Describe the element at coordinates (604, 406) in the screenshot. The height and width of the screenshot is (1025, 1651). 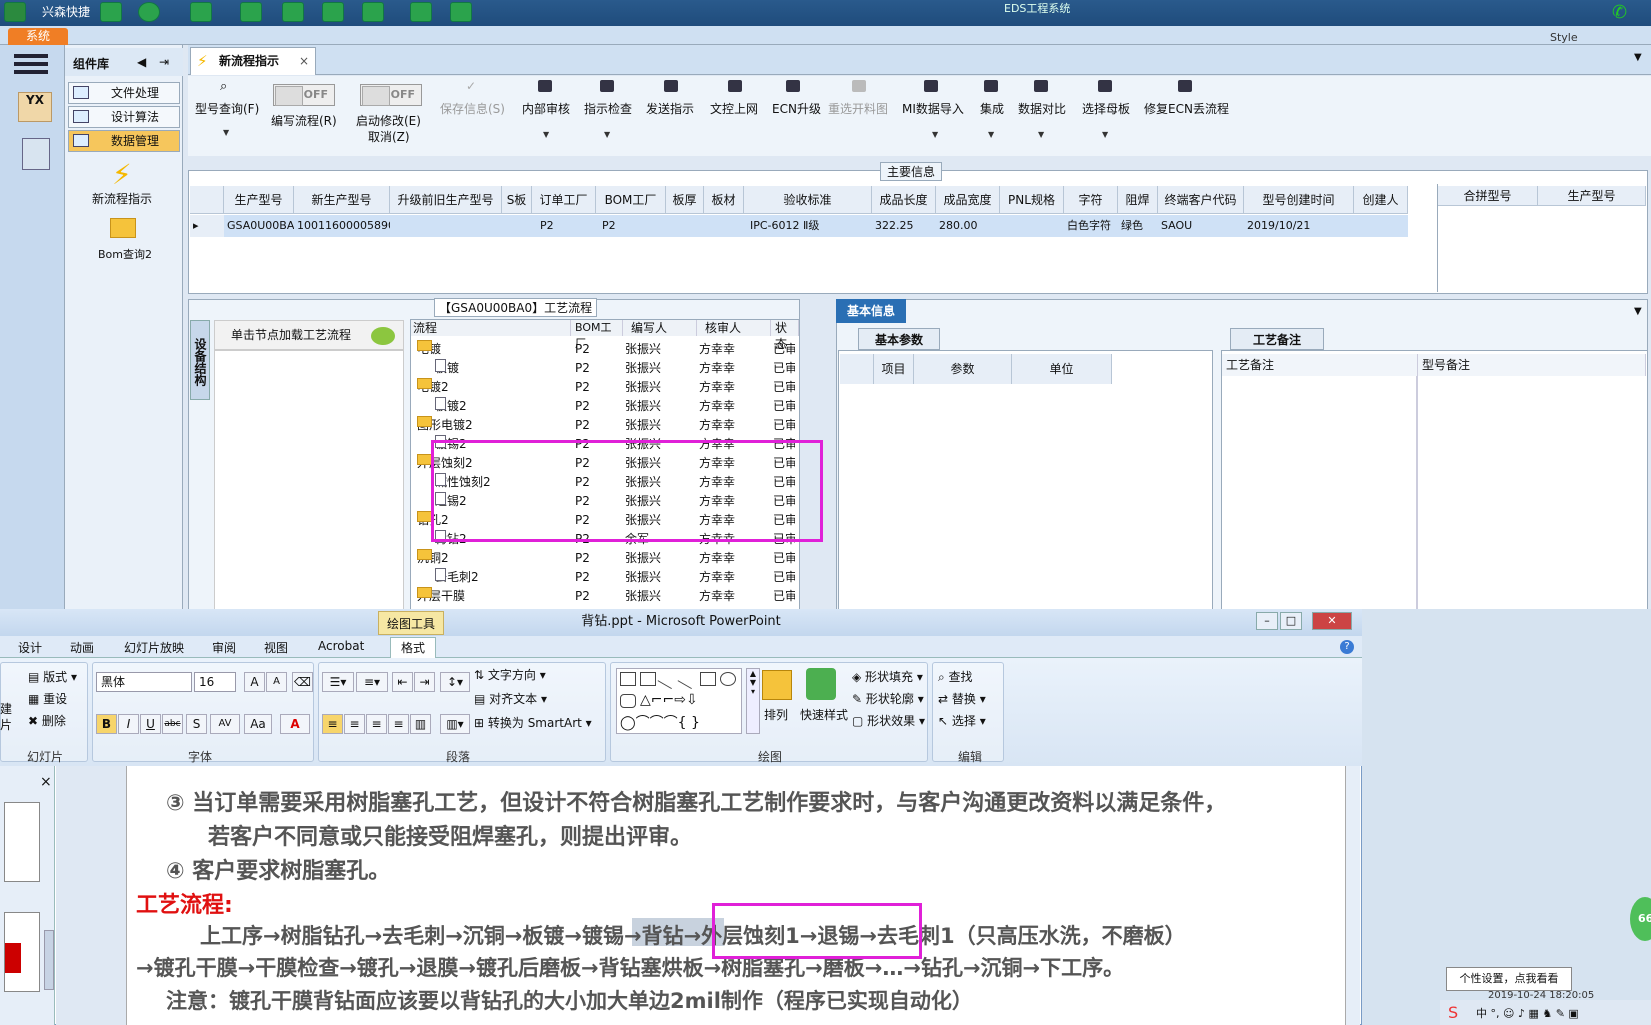
I see `tree-row: 板镀2 P2 张振兴 方幸幸 已审核` at that location.